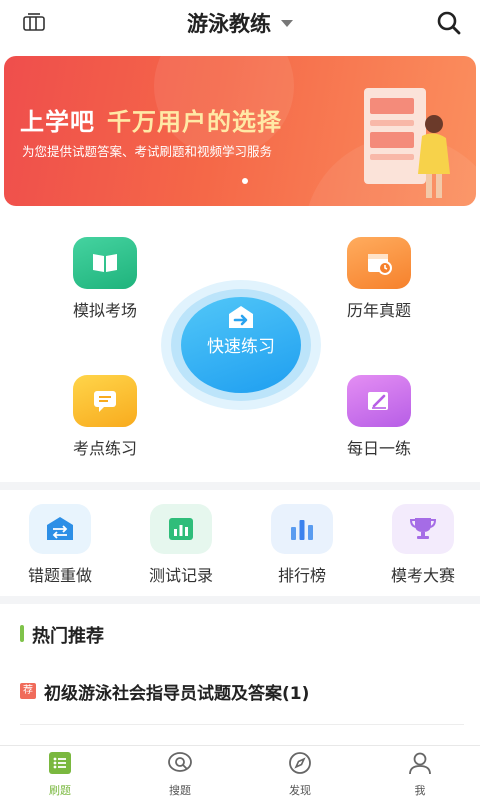 The width and height of the screenshot is (480, 800). What do you see at coordinates (180, 763) in the screenshot?
I see `search-question-icon` at bounding box center [180, 763].